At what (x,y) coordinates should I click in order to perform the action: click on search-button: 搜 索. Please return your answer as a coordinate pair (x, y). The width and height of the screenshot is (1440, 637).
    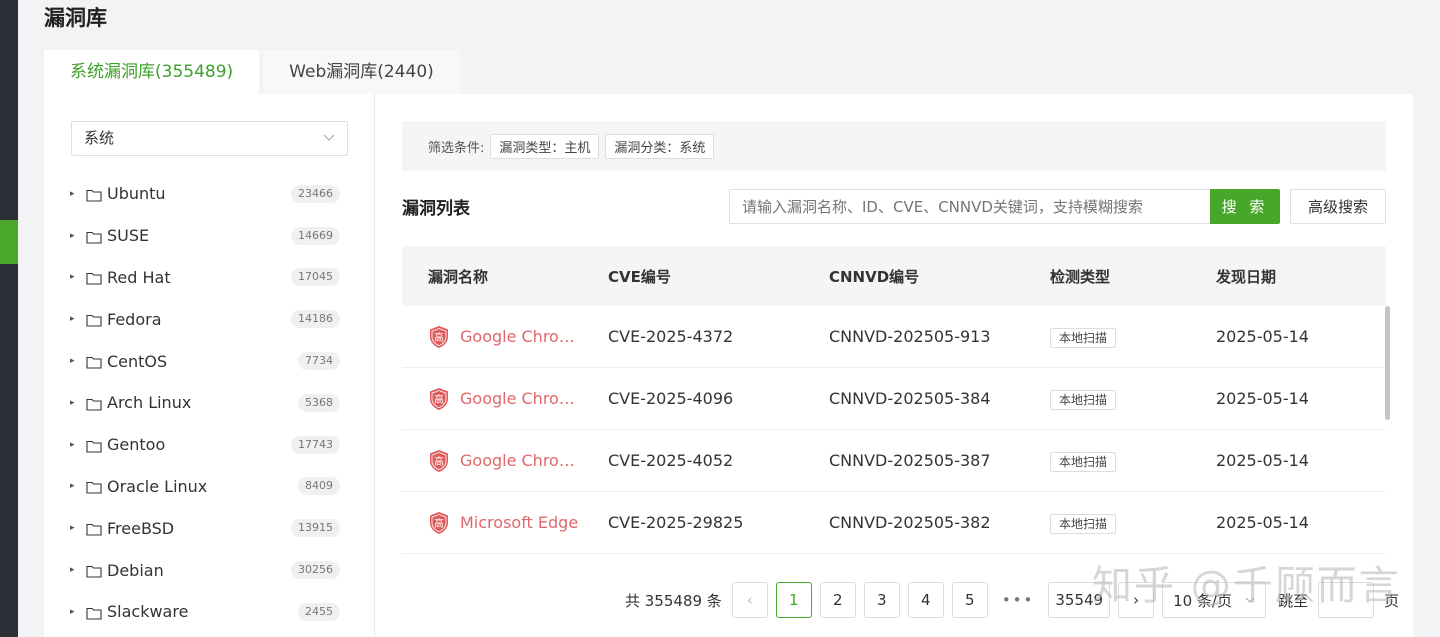
    Looking at the image, I should click on (1245, 206).